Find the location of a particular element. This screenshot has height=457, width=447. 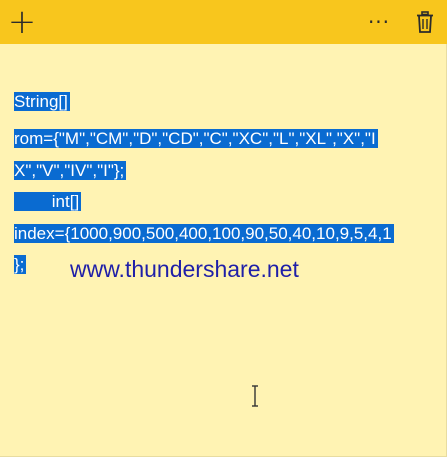

note-line: int[] is located at coordinates (48, 202).